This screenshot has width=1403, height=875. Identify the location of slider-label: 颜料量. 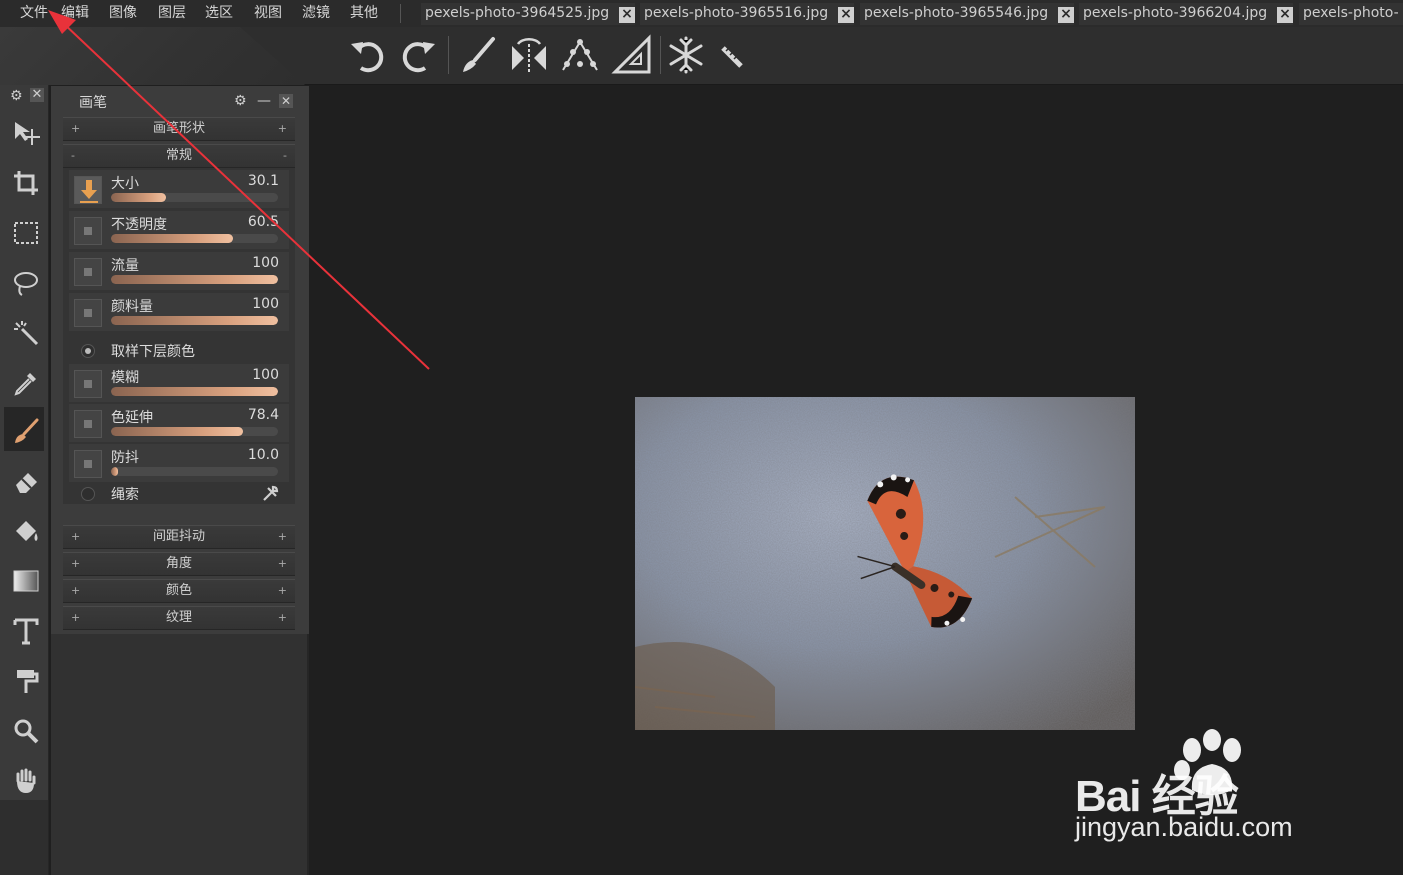
(132, 307).